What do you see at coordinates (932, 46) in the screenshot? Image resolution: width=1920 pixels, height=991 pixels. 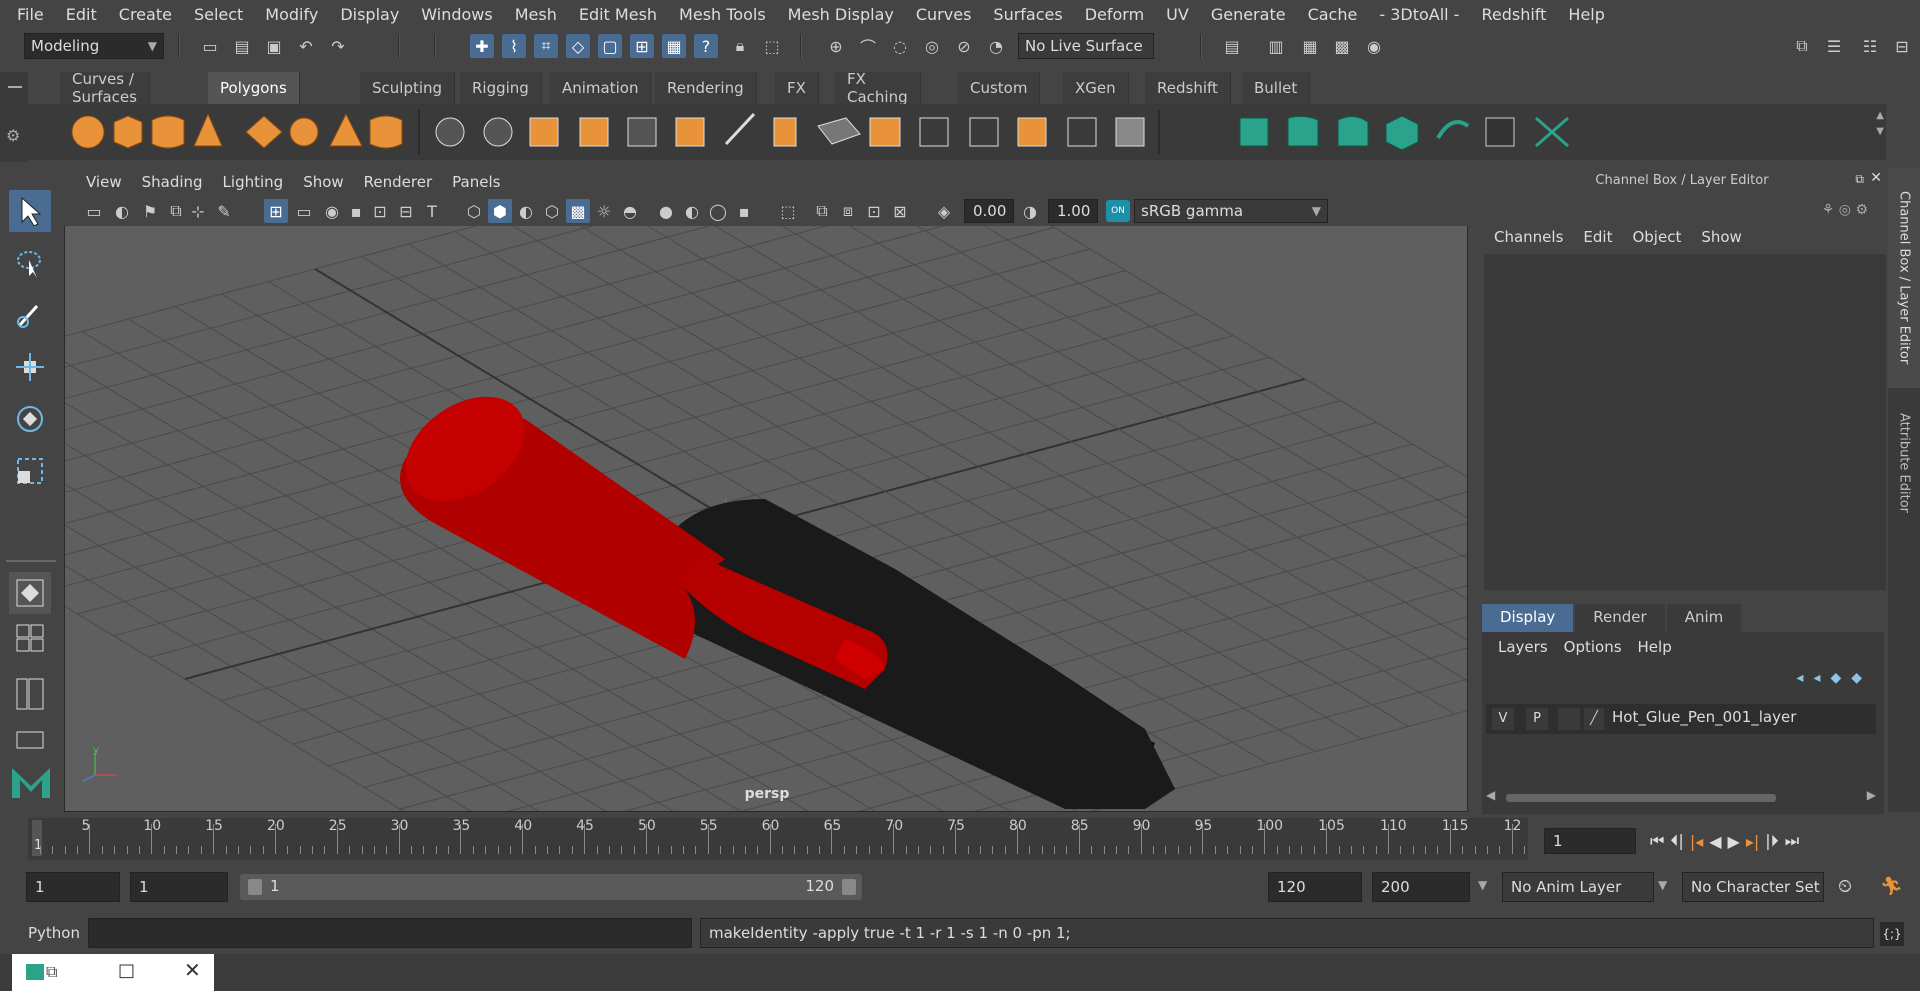 I see `snap-view-icon: ◎` at bounding box center [932, 46].